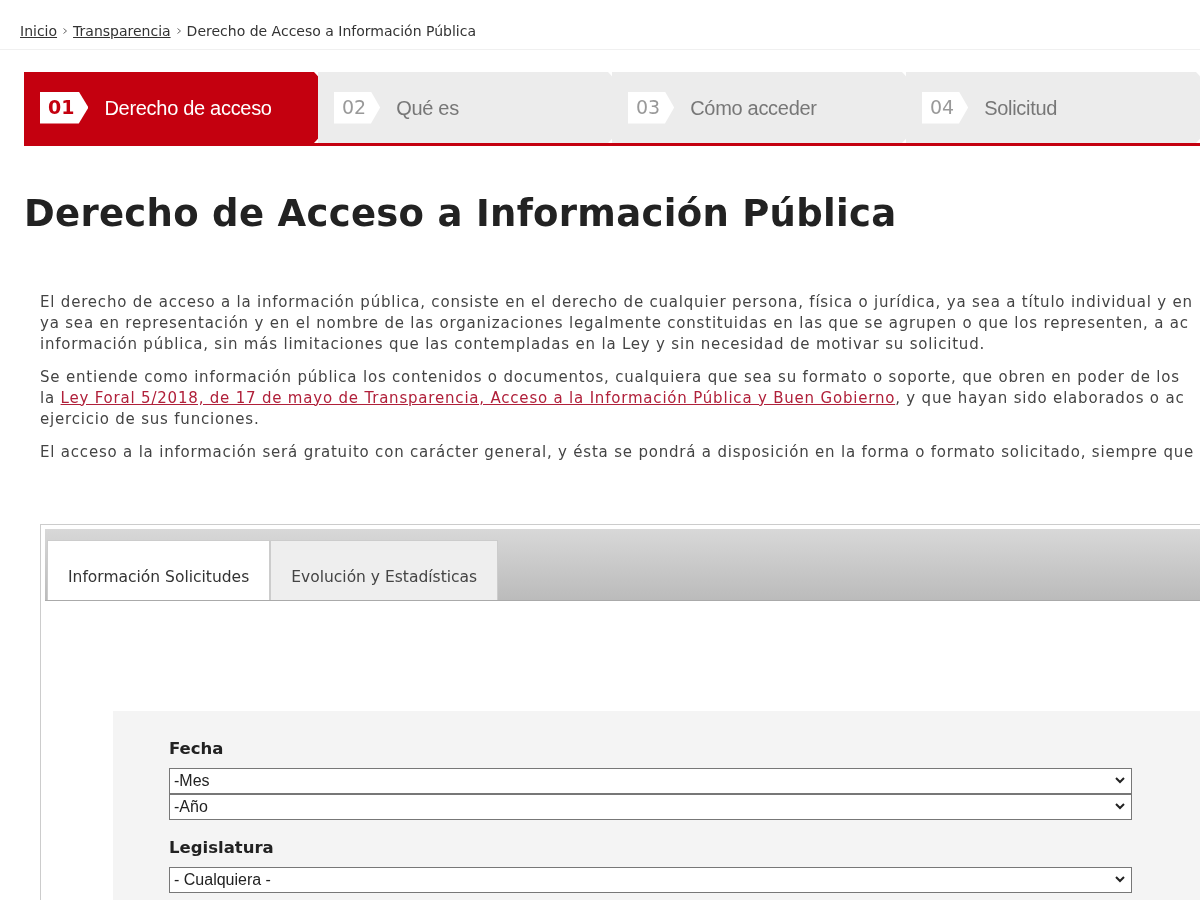 The image size is (1200, 900). Describe the element at coordinates (39, 31) in the screenshot. I see `breadcrumb-link: Inicio` at that location.